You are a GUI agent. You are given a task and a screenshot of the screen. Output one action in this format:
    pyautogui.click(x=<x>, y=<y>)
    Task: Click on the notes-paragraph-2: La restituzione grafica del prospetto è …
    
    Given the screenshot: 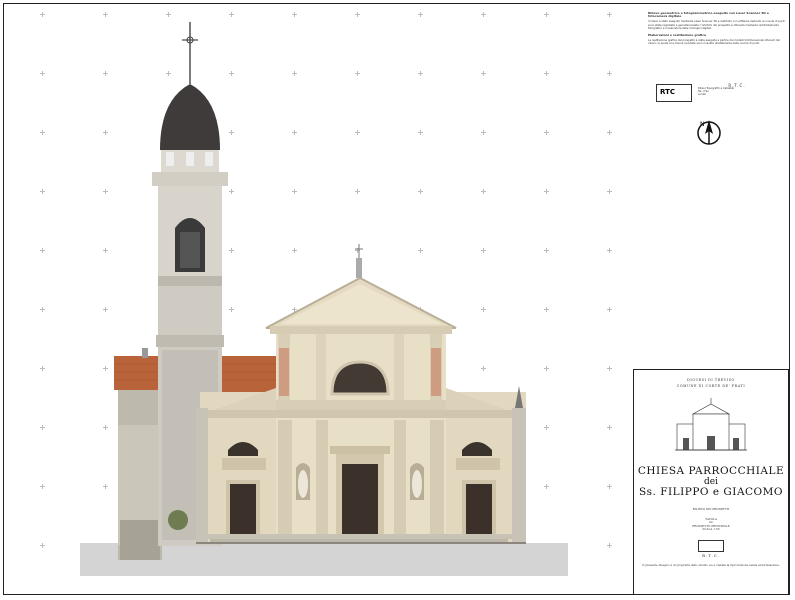 What is the action you would take?
    pyautogui.click(x=714, y=42)
    